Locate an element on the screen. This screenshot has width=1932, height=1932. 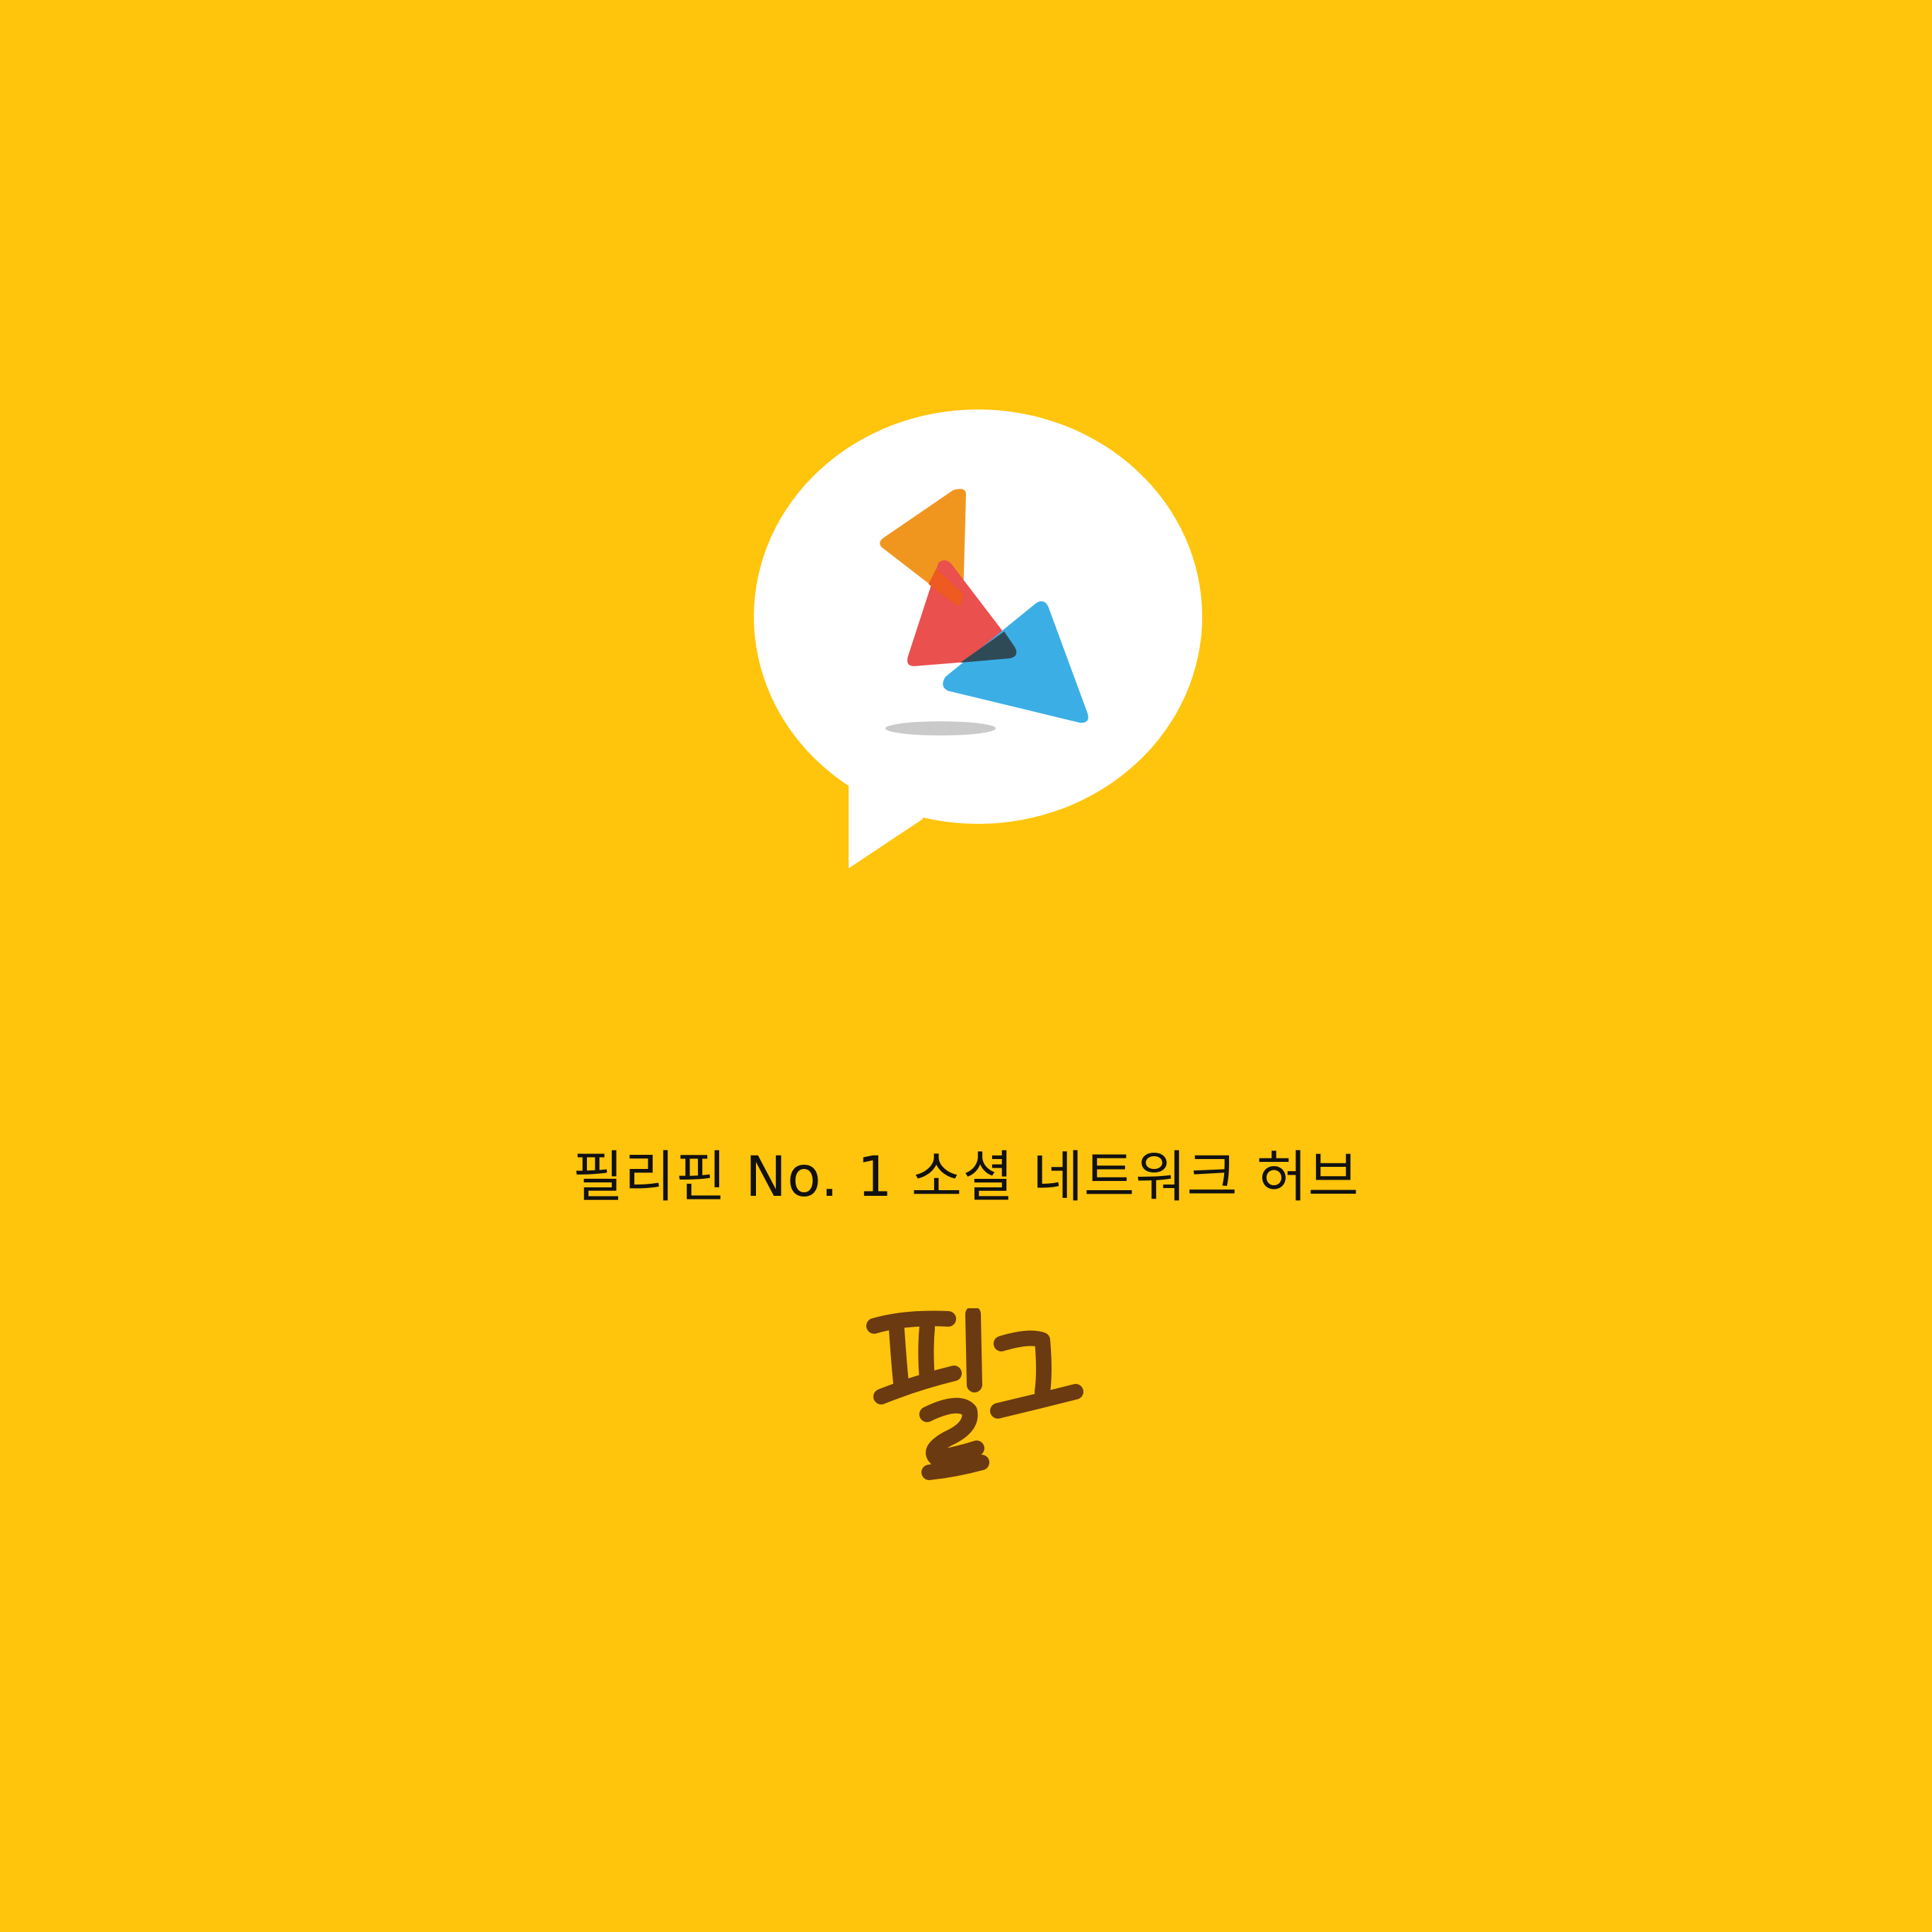
wordmark-logo is located at coordinates (974, 1394).